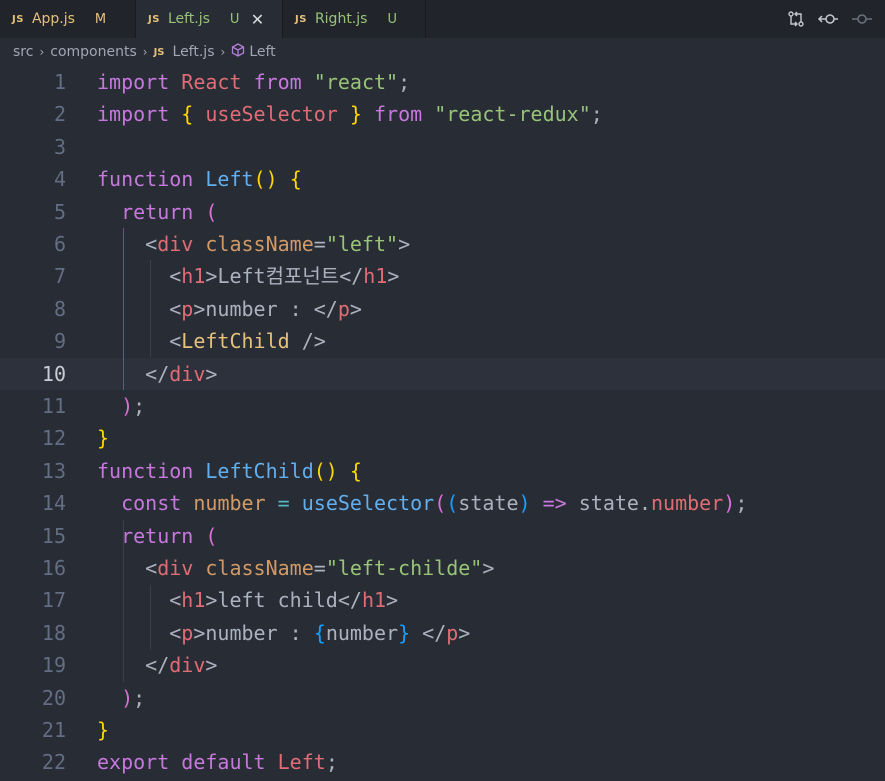  I want to click on code-line: 19 </div>, so click(442, 665).